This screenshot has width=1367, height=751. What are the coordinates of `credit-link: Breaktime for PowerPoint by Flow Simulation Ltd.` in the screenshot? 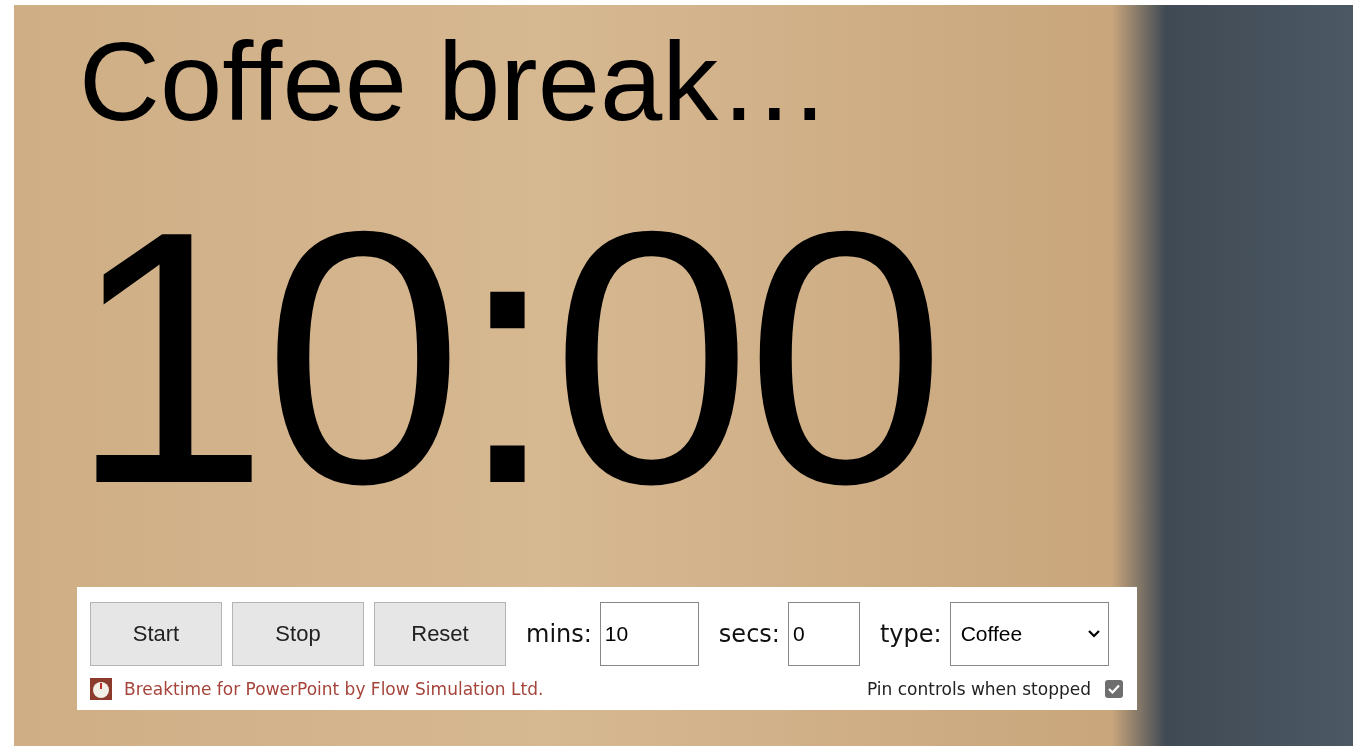 It's located at (334, 689).